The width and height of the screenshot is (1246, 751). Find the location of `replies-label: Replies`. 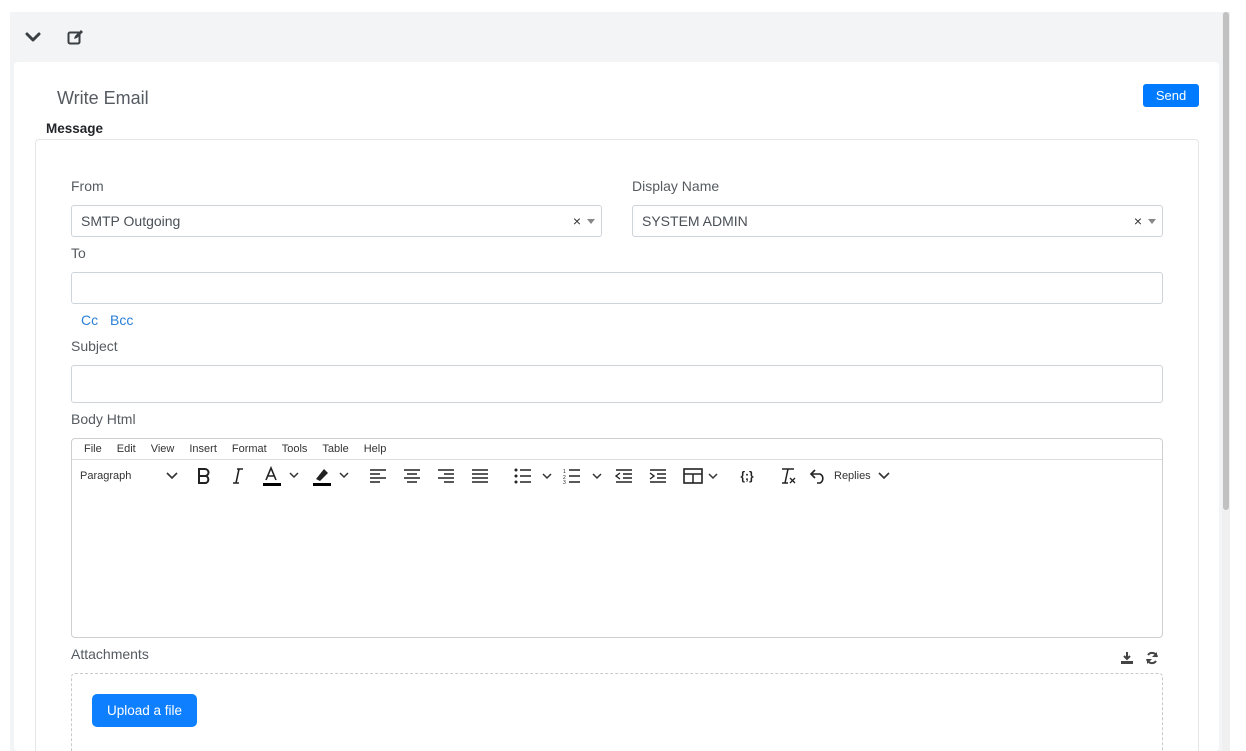

replies-label: Replies is located at coordinates (852, 476).